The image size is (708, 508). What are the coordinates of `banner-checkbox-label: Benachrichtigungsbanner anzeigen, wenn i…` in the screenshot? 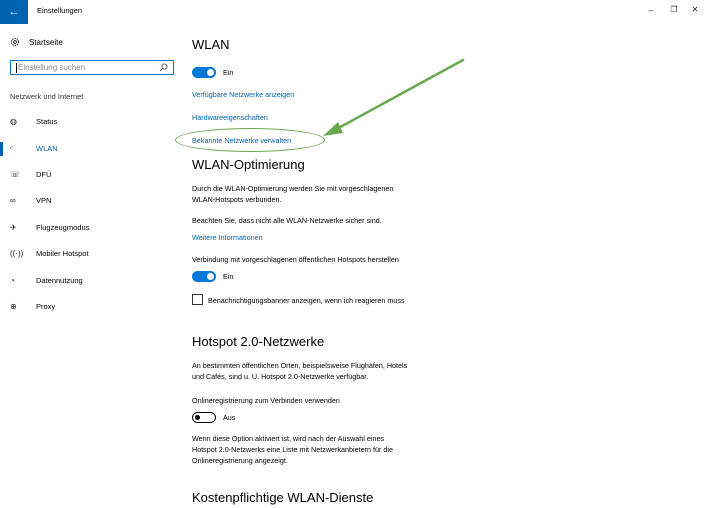 It's located at (306, 300).